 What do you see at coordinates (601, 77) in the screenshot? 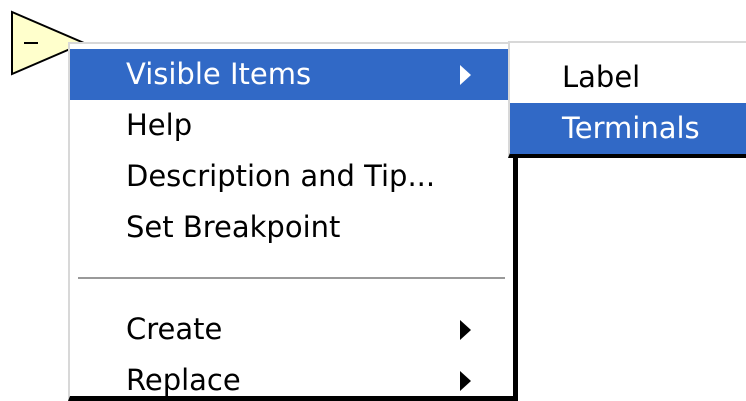
I see `submenu-item-text: Label` at bounding box center [601, 77].